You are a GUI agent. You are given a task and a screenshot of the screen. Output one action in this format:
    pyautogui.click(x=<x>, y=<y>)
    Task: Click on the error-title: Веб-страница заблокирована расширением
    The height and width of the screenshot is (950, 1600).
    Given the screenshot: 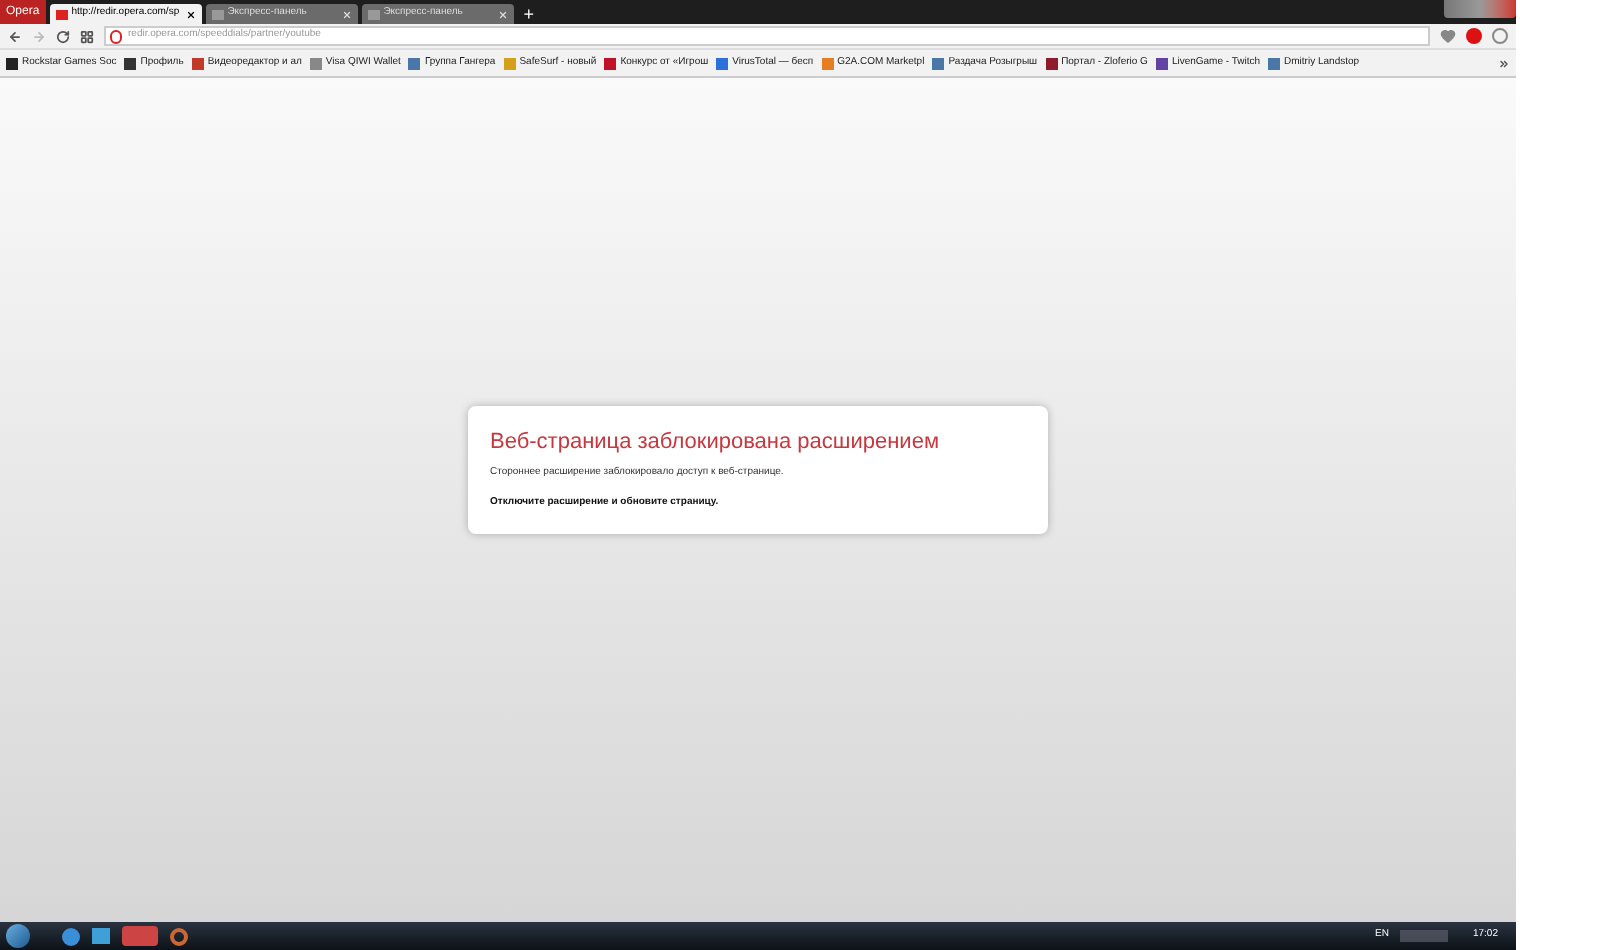 What is the action you would take?
    pyautogui.click(x=716, y=443)
    